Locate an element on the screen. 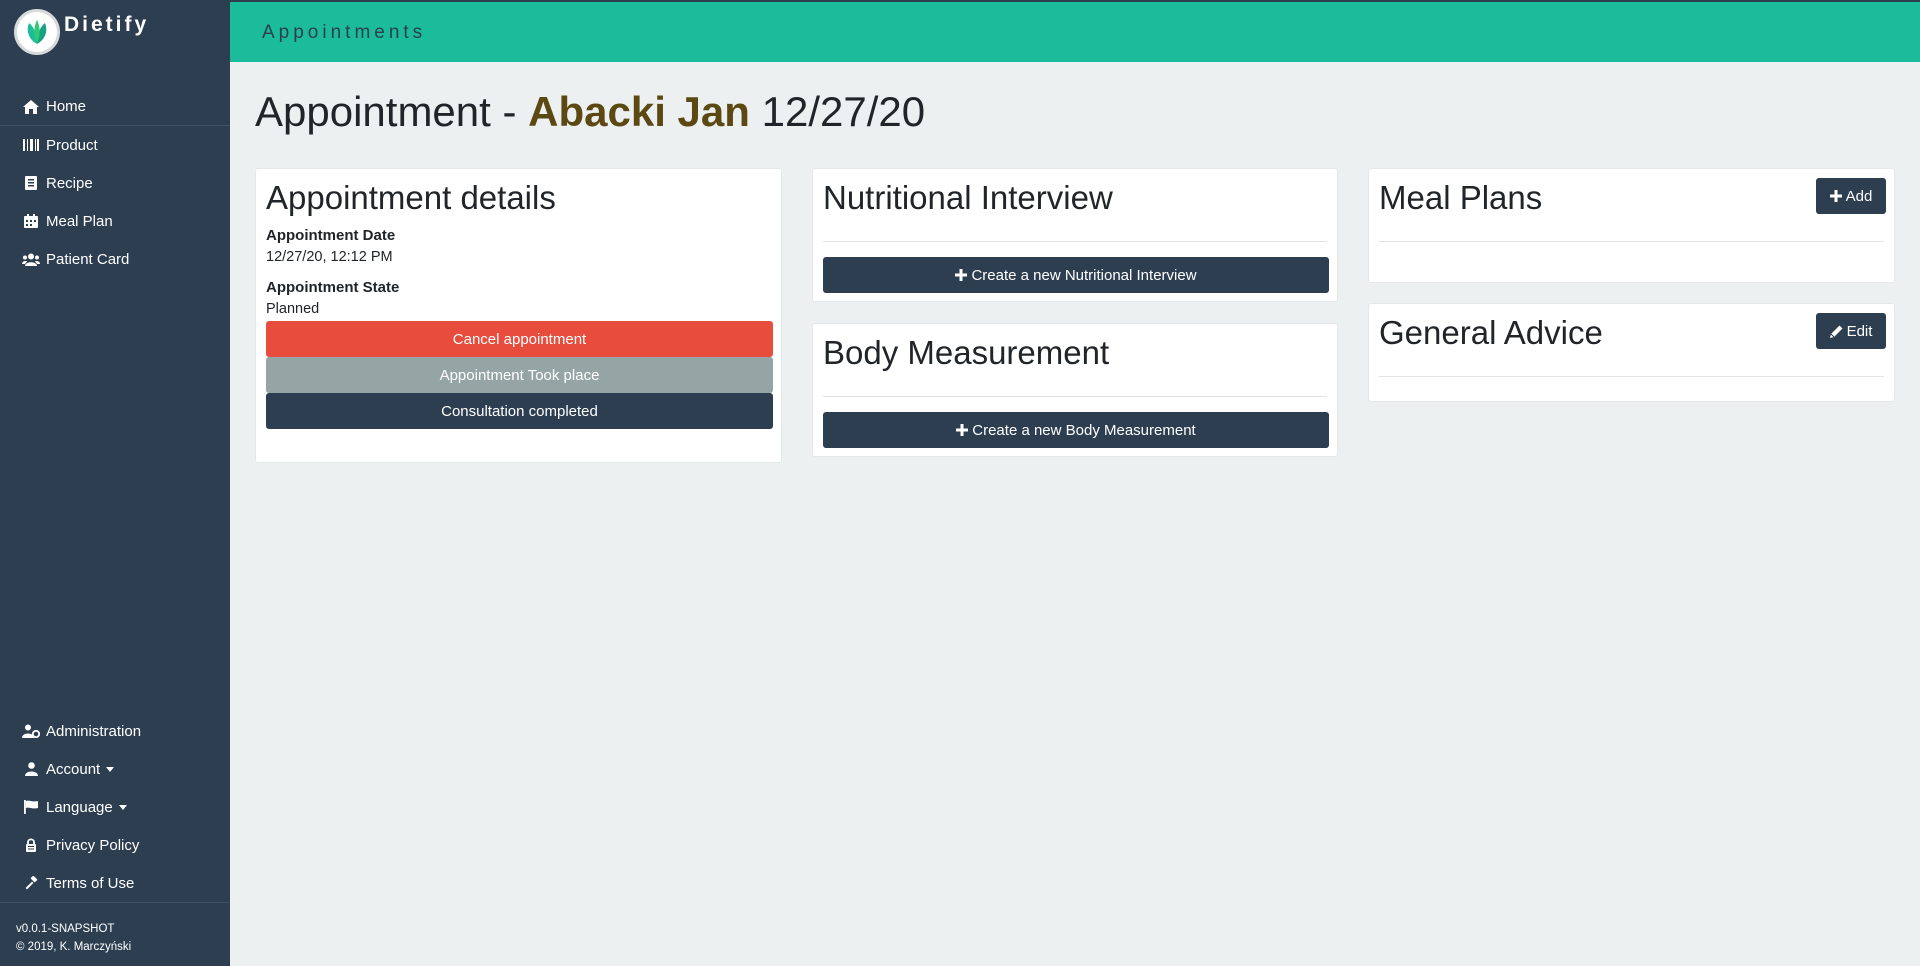 Image resolution: width=1920 pixels, height=966 pixels. sidebar-item-language: Language is located at coordinates (115, 807).